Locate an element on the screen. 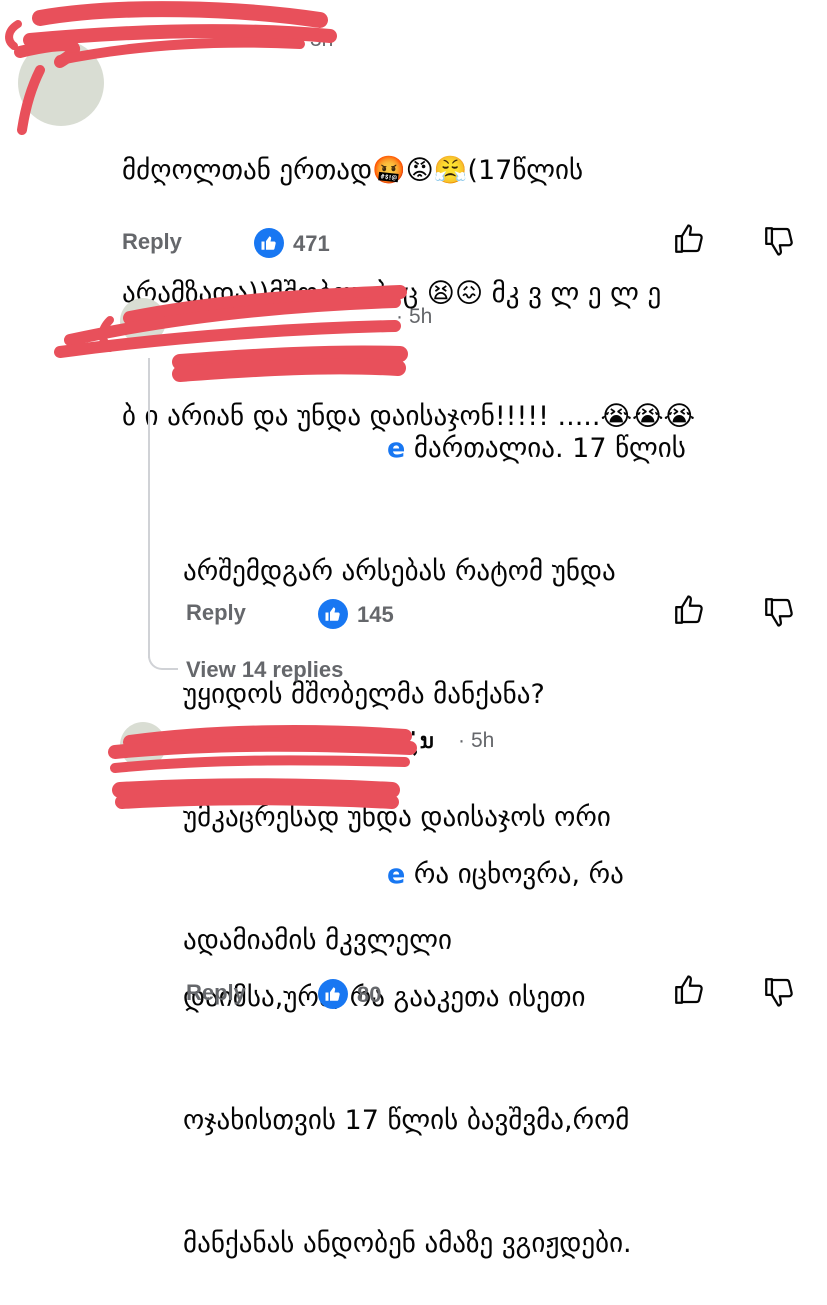 This screenshot has width=827, height=1305. comment-3-mention: e is located at coordinates (396, 874).